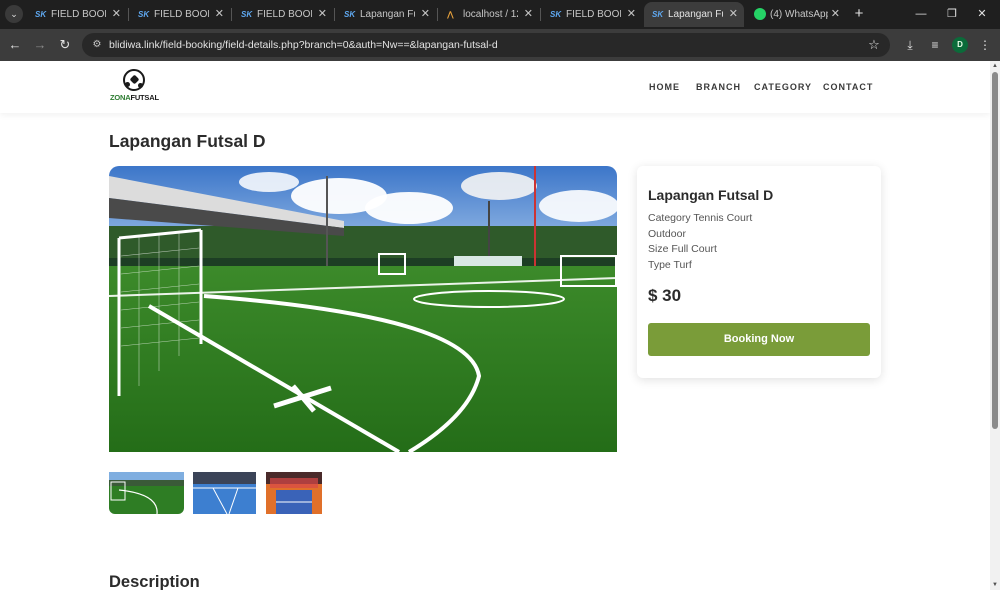  I want to click on nav-contact: CONTACT, so click(848, 87).